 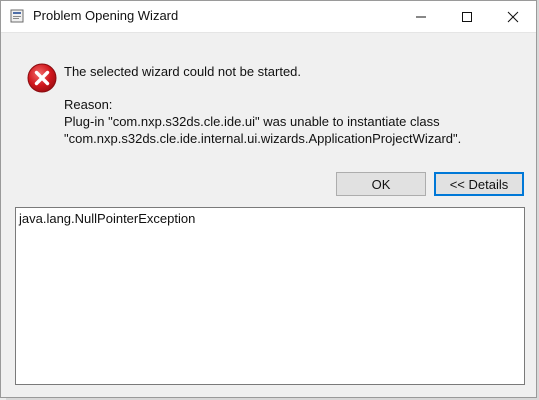 I want to click on minimize-icon, so click(x=421, y=16).